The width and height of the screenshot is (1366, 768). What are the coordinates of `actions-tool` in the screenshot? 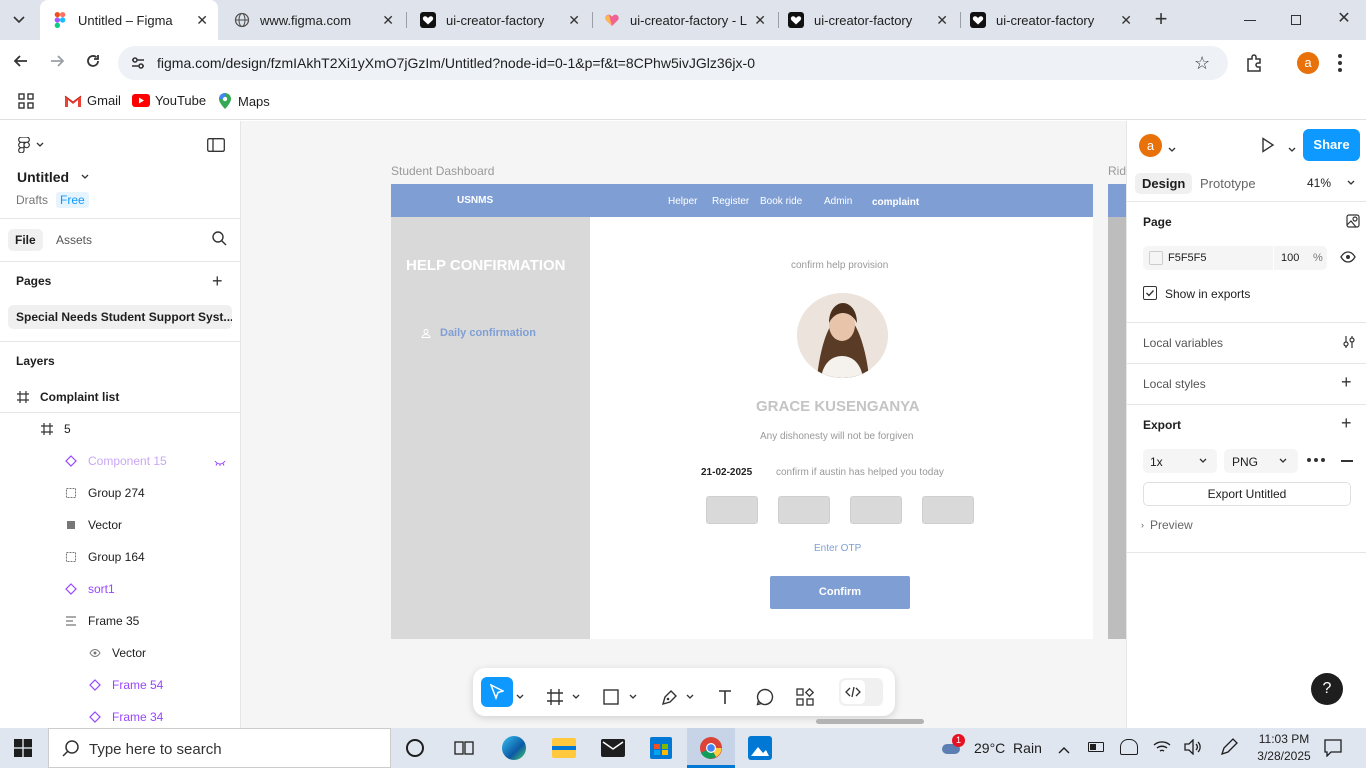 It's located at (805, 697).